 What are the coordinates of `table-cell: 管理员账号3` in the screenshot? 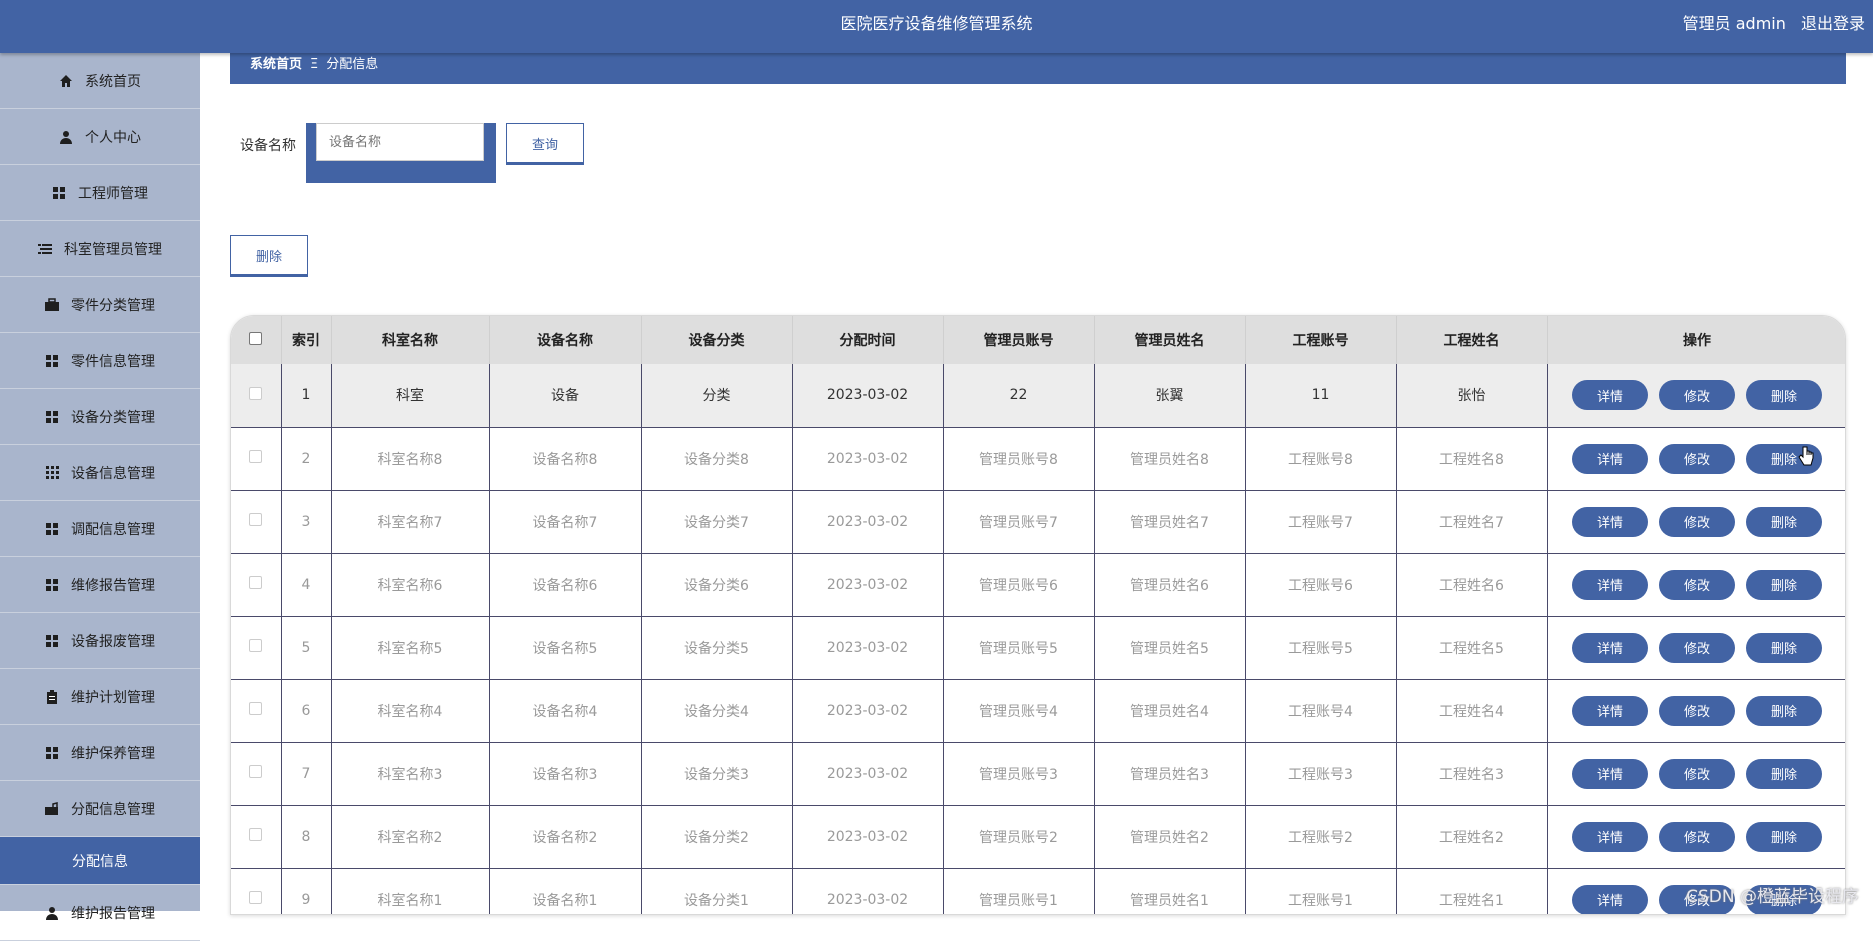 It's located at (1019, 774).